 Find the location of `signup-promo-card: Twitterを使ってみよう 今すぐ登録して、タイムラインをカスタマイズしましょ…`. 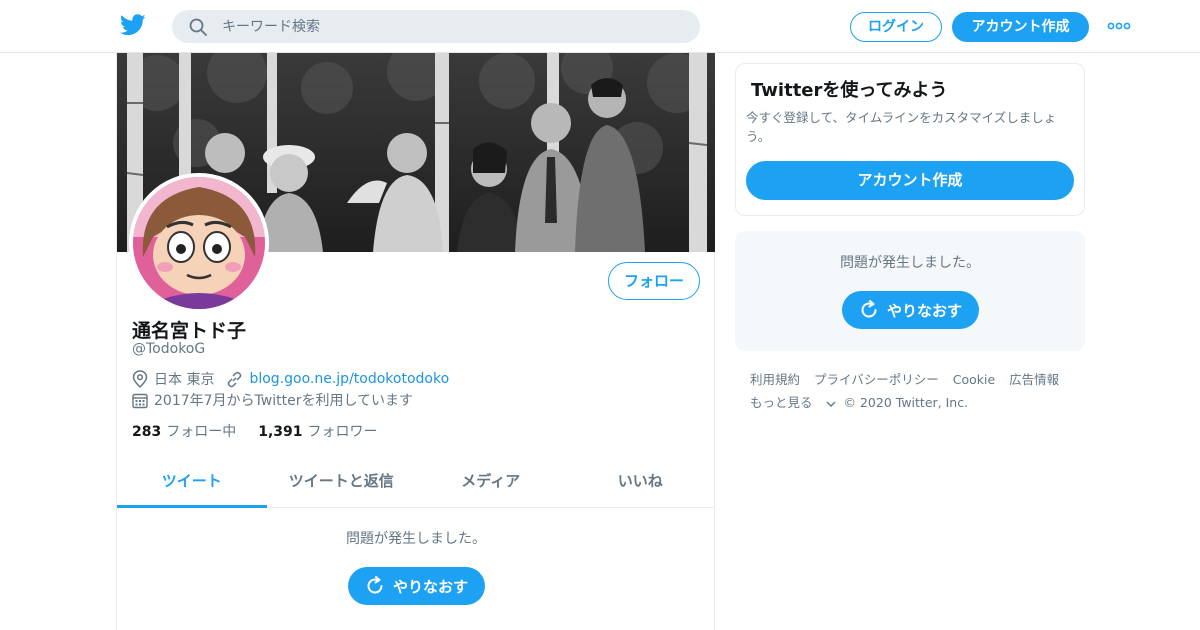

signup-promo-card: Twitterを使ってみよう 今すぐ登録して、タイムラインをカスタマイズしましょ… is located at coordinates (910, 139).